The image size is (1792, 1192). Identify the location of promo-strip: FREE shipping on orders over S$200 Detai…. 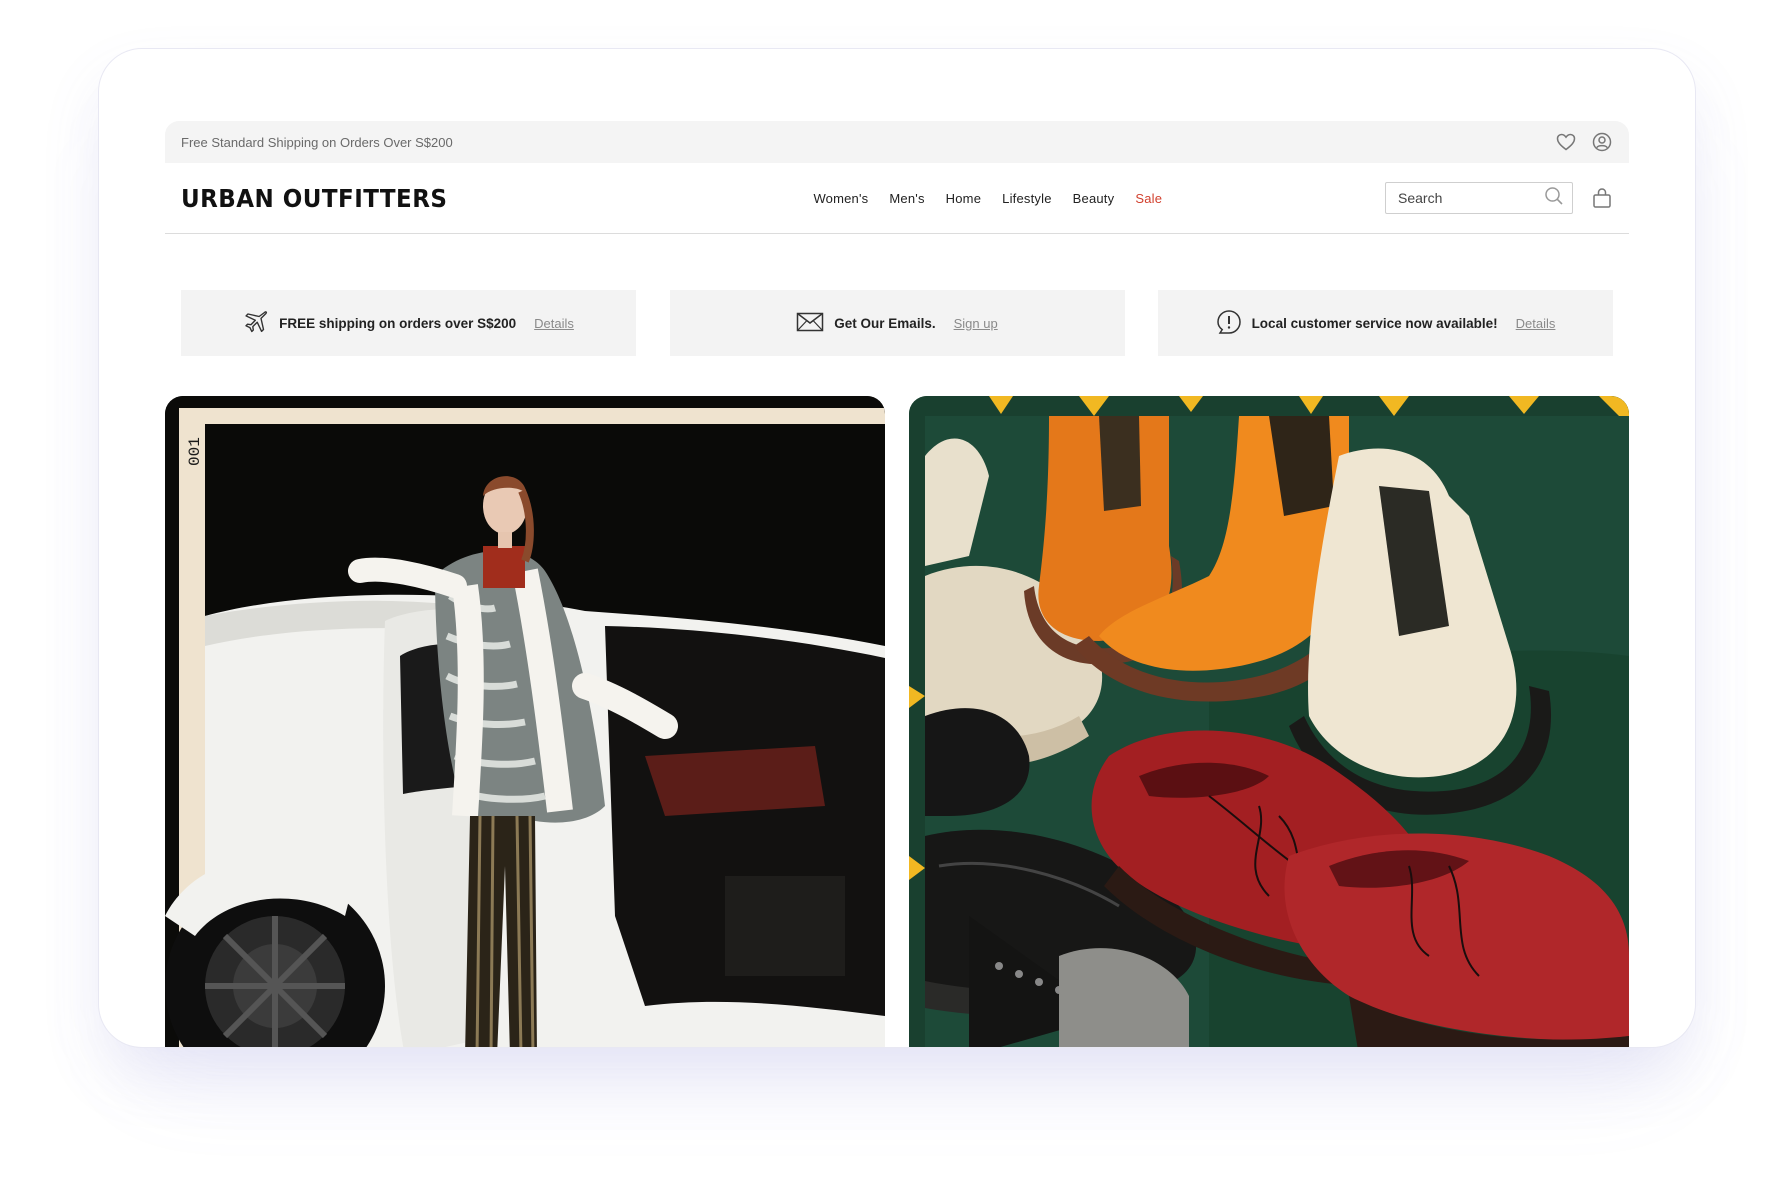
(897, 323).